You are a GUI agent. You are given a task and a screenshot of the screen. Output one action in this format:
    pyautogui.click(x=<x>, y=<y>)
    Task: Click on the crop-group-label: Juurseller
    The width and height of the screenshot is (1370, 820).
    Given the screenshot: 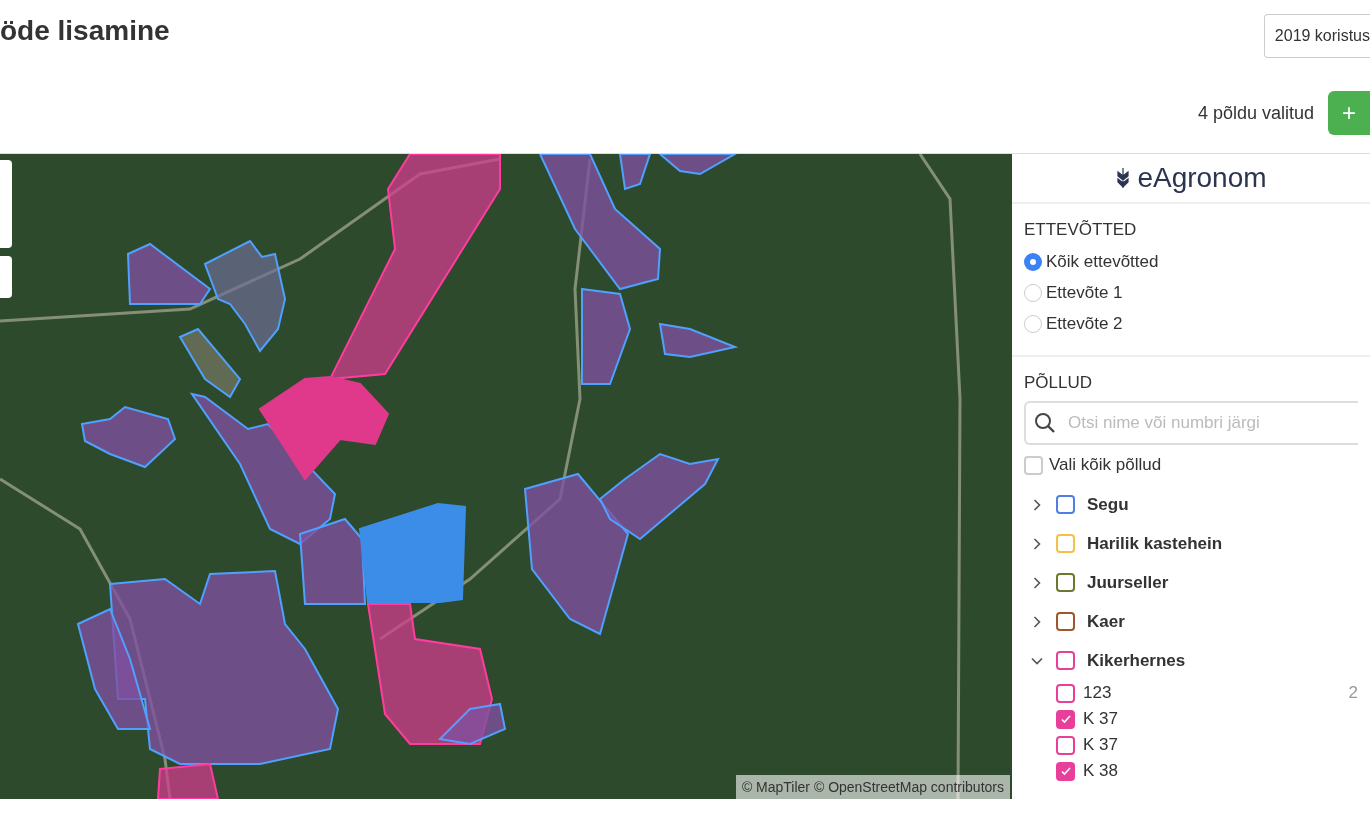 What is the action you would take?
    pyautogui.click(x=1128, y=582)
    